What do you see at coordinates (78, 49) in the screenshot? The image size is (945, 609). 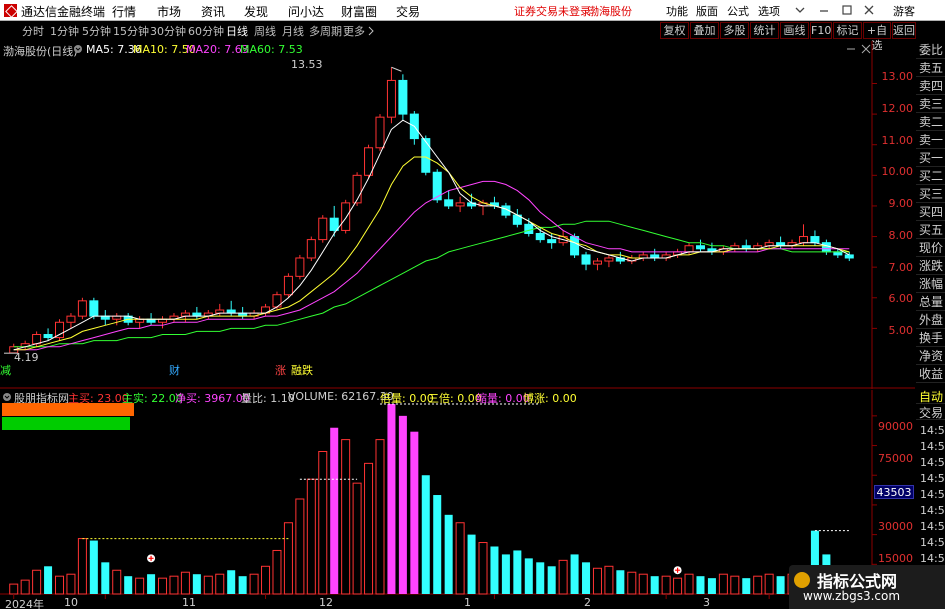 I see `settings-icon` at bounding box center [78, 49].